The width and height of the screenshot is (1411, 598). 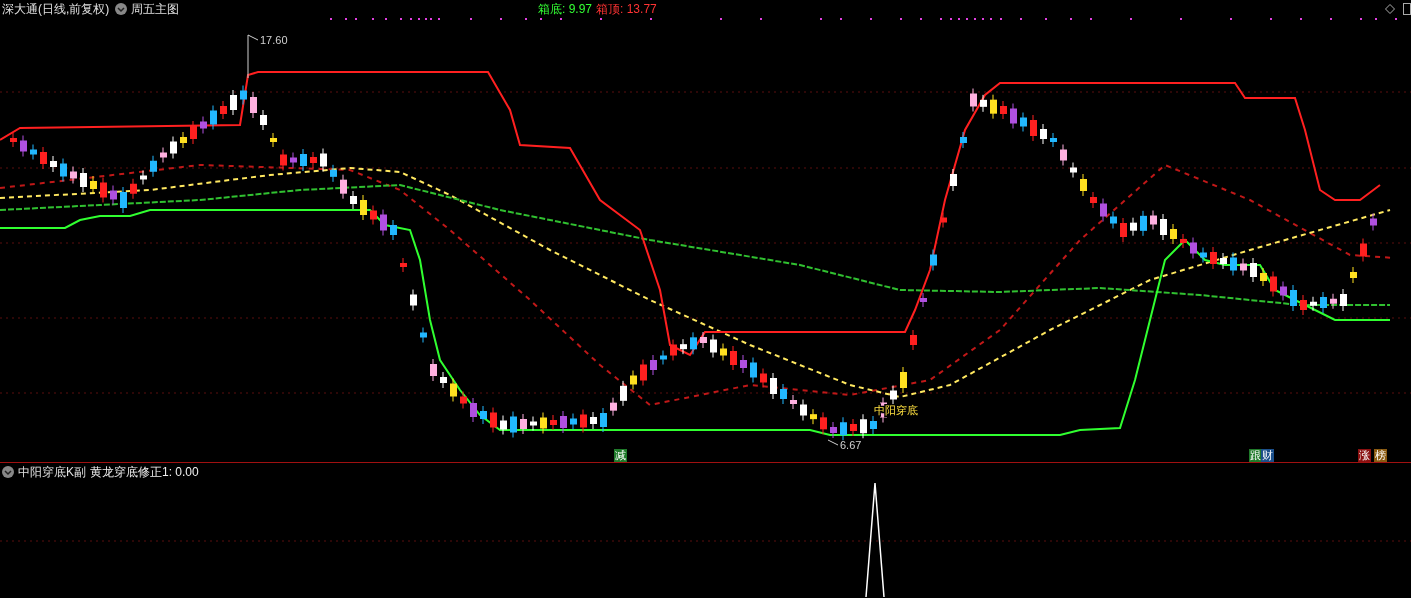 I want to click on square-icon, so click(x=1407, y=9).